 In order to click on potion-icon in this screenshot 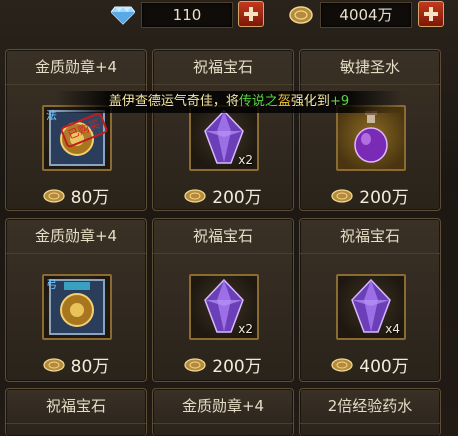, I will do `click(371, 137)`.